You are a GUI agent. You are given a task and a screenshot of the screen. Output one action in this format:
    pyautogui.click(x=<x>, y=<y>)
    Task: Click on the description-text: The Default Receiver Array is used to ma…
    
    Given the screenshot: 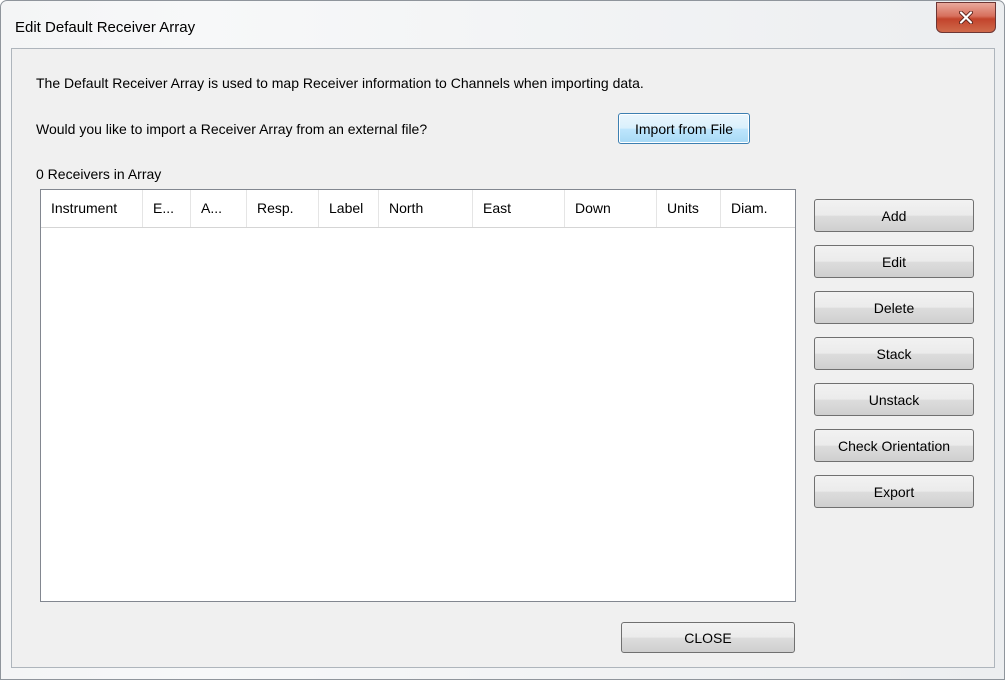 What is the action you would take?
    pyautogui.click(x=340, y=83)
    